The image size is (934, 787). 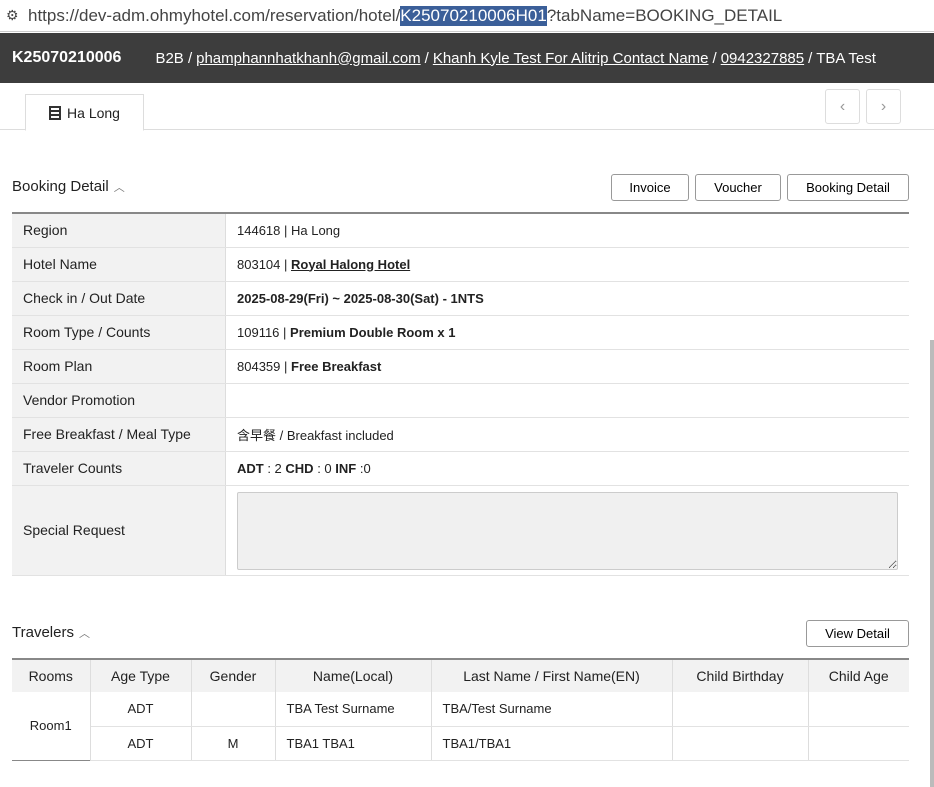 What do you see at coordinates (141, 675) in the screenshot?
I see `col-age-type: Age Type` at bounding box center [141, 675].